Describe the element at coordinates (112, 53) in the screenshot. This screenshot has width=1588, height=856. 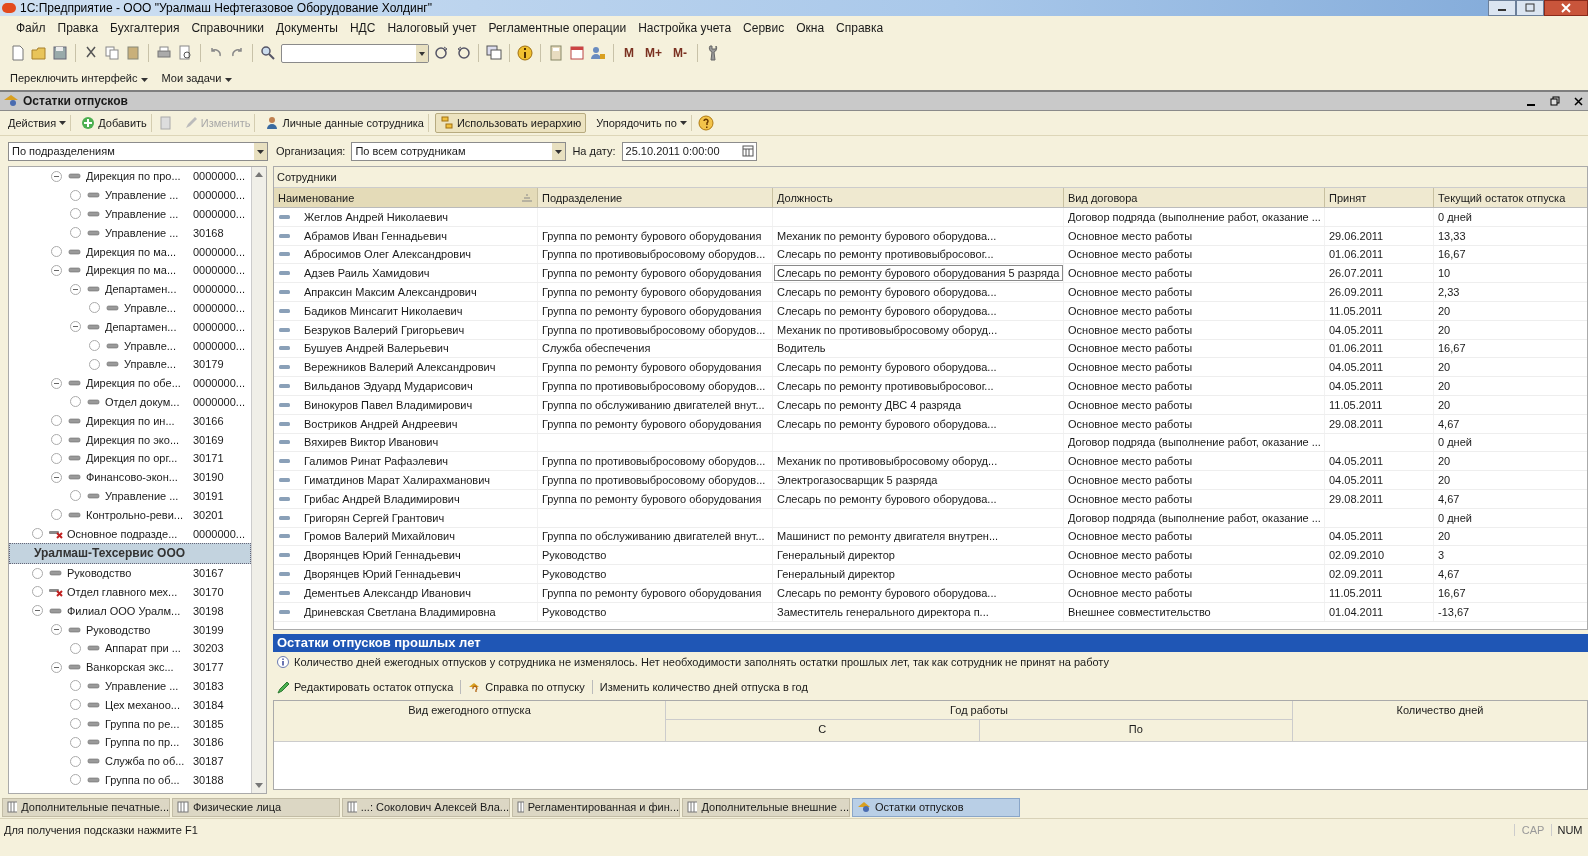
I see `copy-icon` at that location.